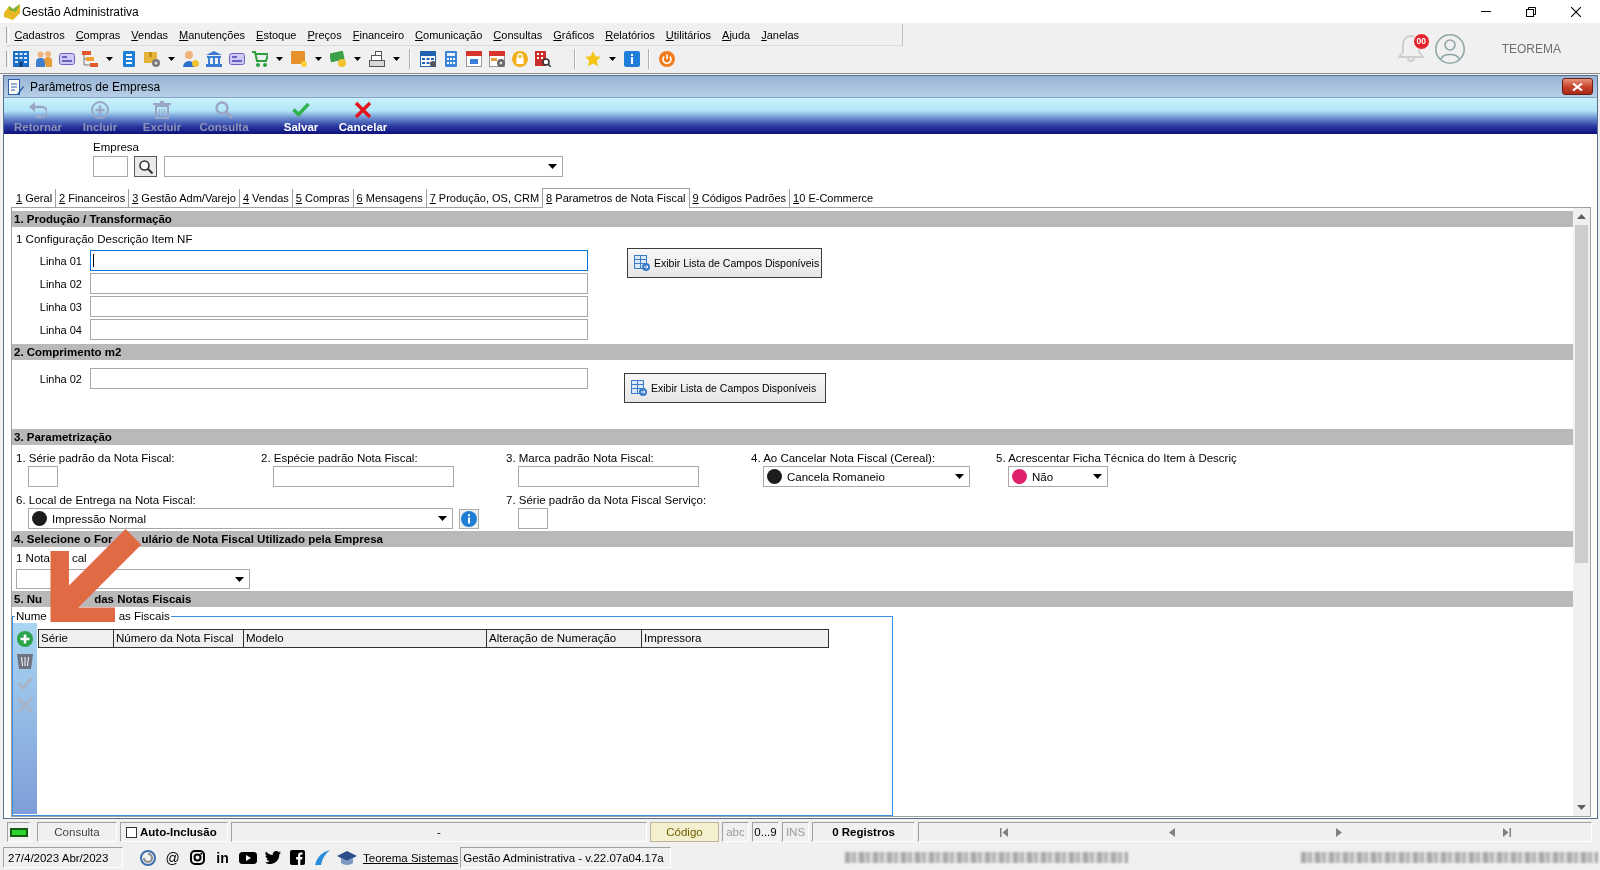 The image size is (1600, 870). Describe the element at coordinates (240, 518) in the screenshot. I see `dropdown: Impressão Normal` at that location.